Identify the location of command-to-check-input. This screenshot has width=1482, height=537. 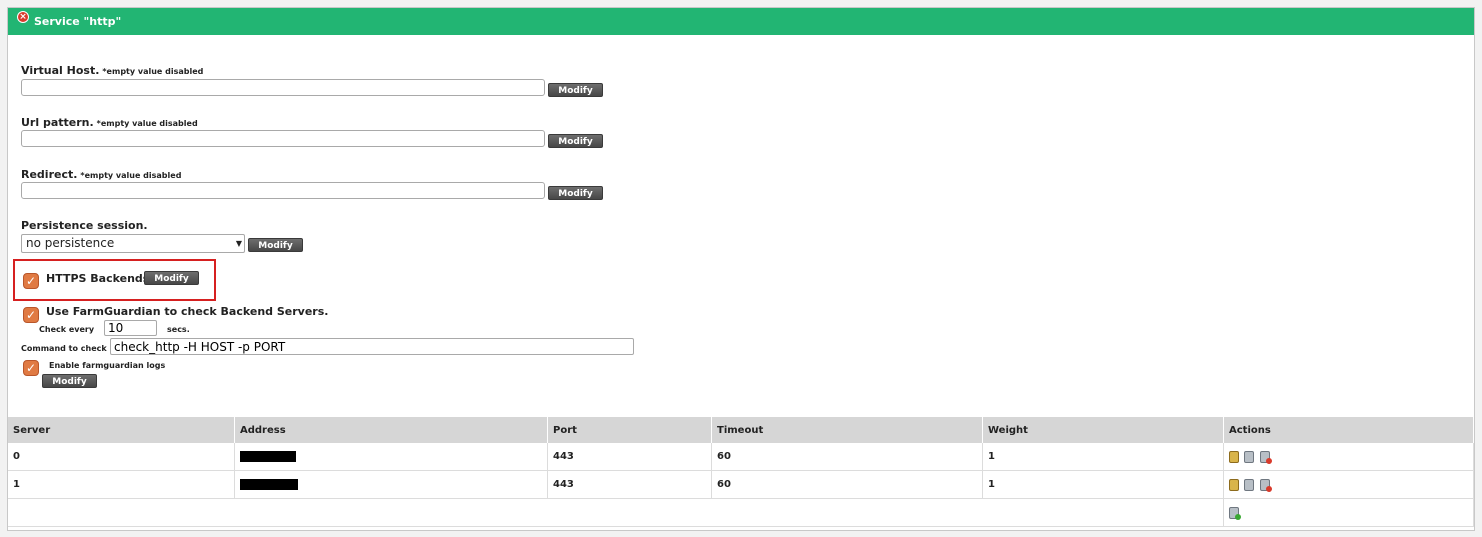
(372, 346).